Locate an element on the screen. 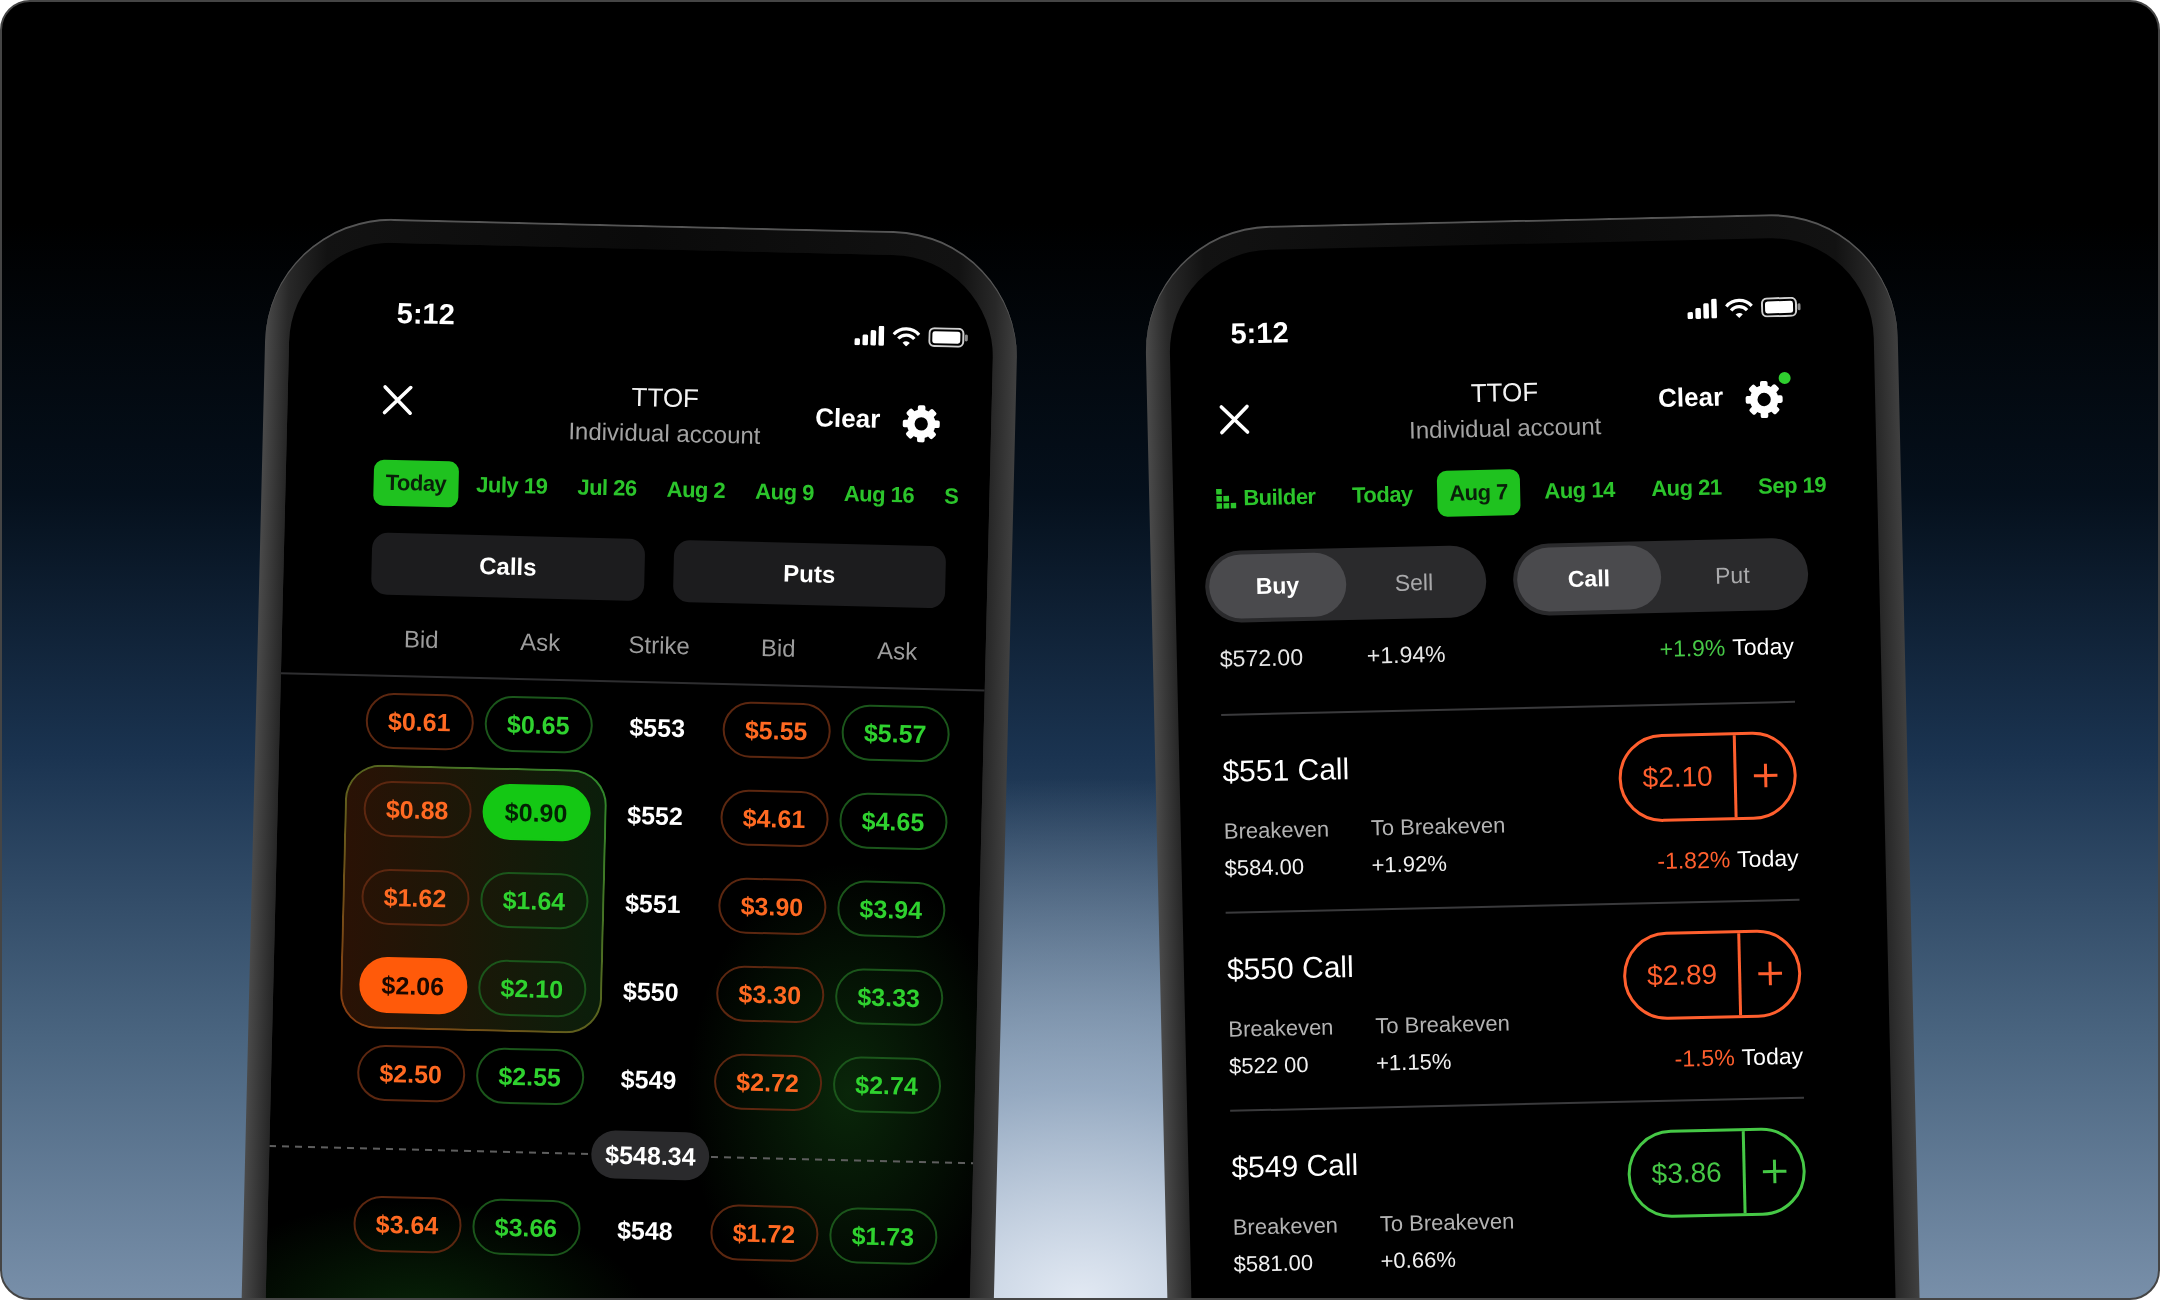 The image size is (2160, 1300). expiry-tab: July 19 is located at coordinates (511, 485).